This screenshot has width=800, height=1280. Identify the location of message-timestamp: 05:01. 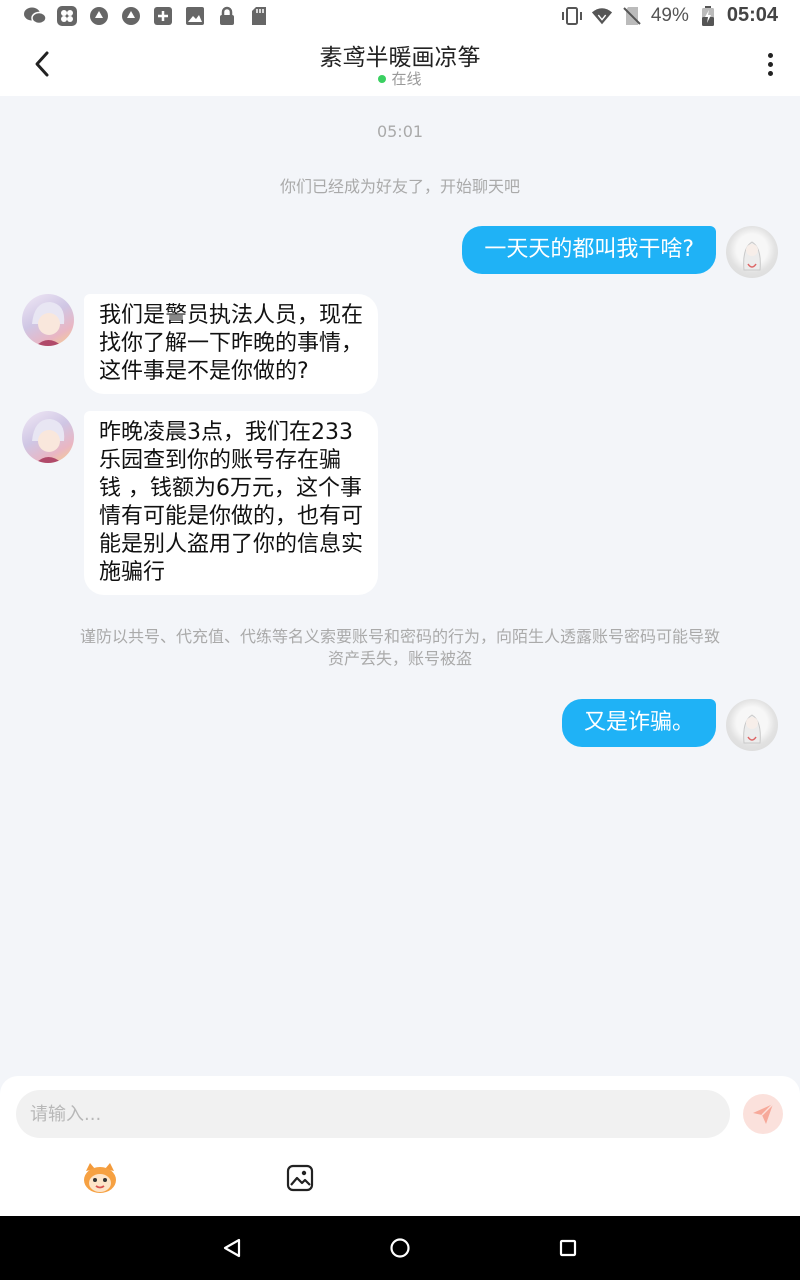
(400, 131).